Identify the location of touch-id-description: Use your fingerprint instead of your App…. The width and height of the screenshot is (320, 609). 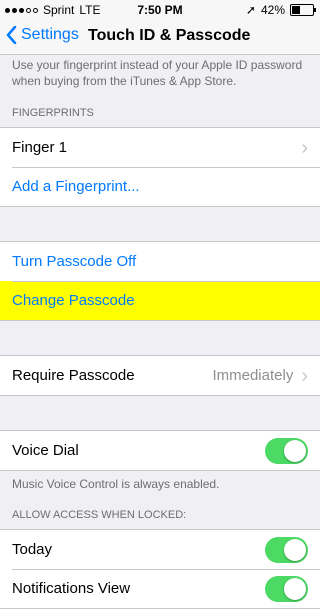
(157, 73).